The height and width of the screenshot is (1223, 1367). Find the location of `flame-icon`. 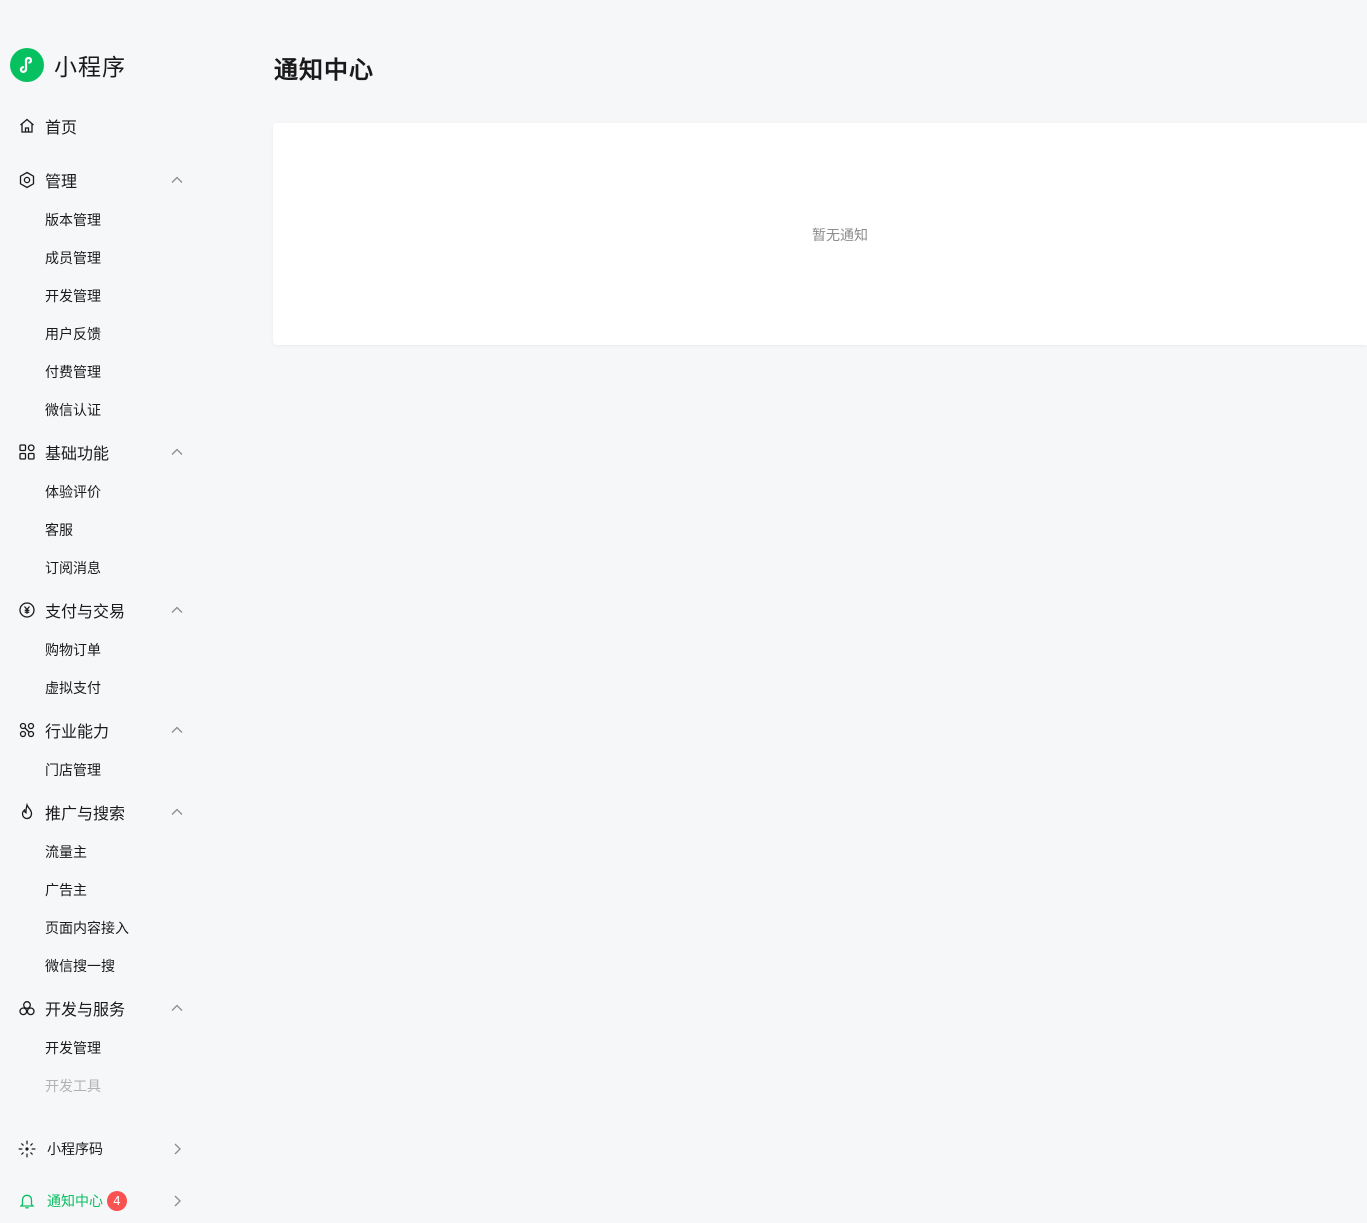

flame-icon is located at coordinates (27, 812).